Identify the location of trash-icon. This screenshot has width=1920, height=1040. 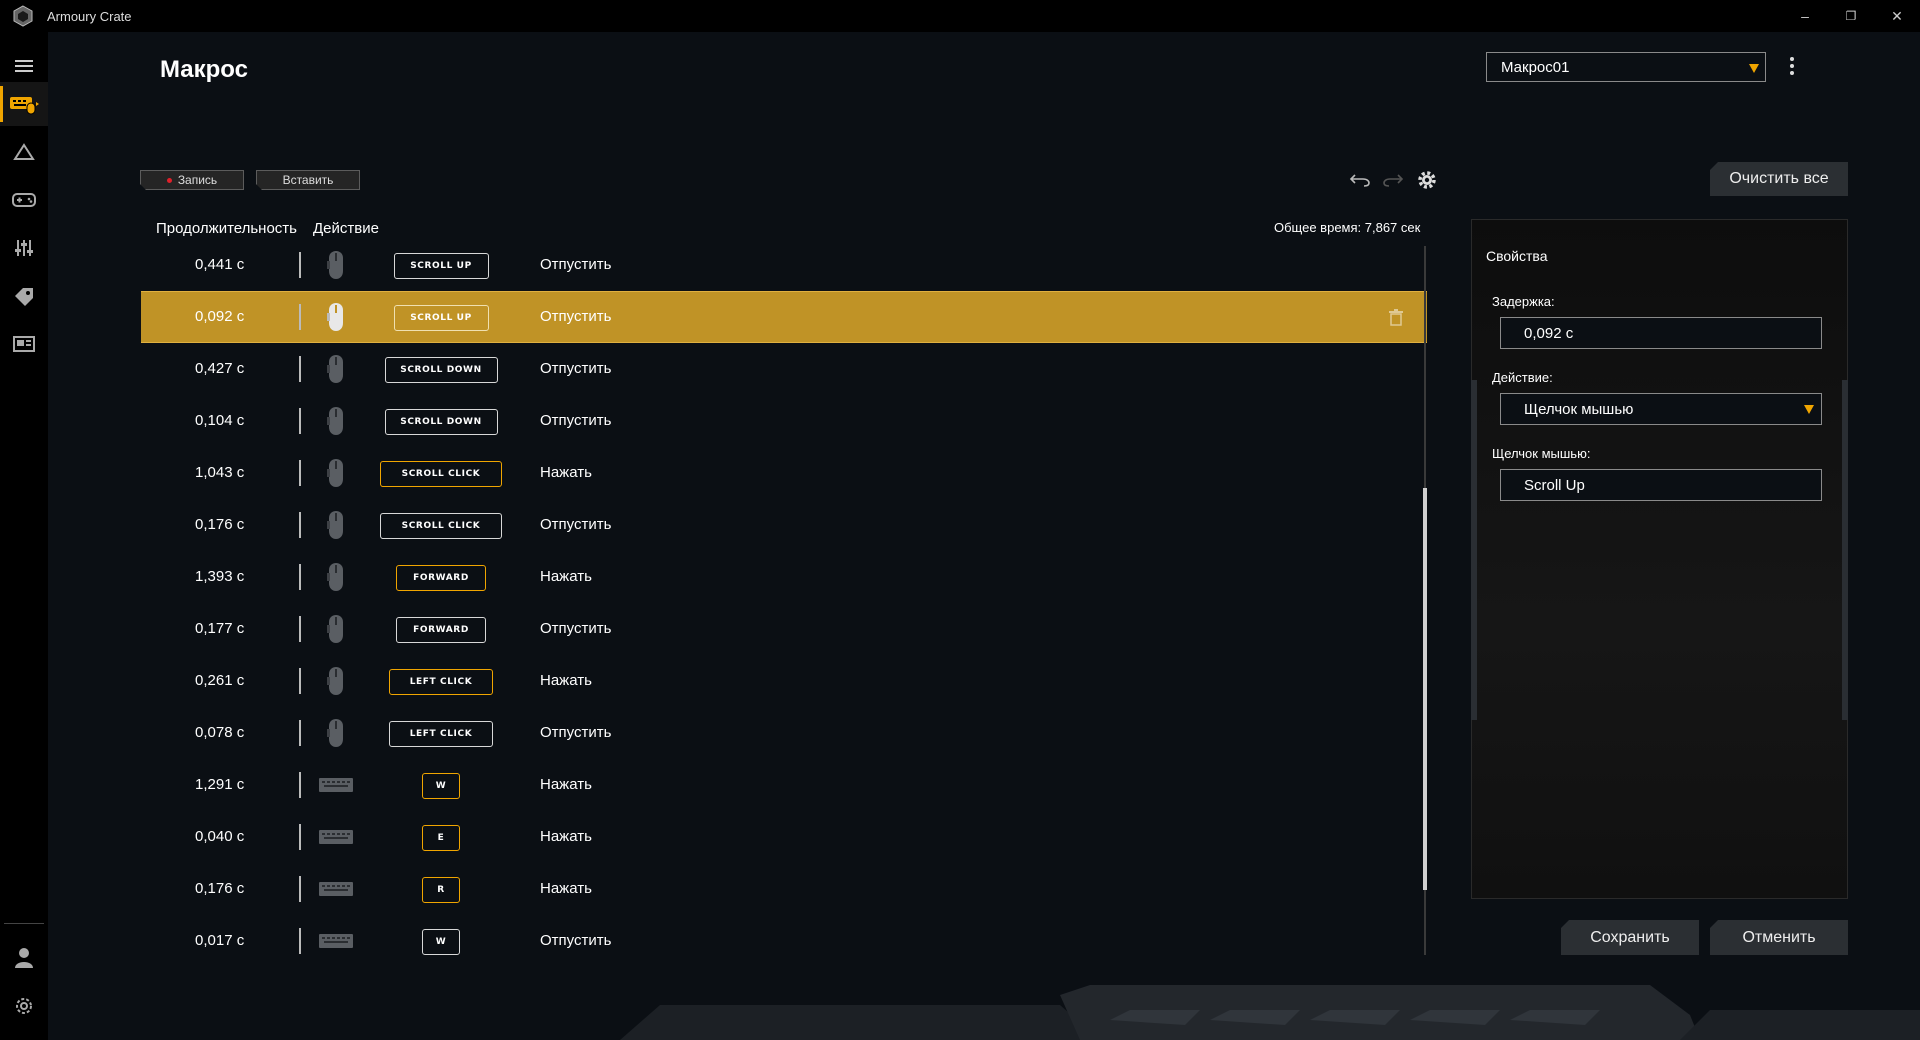
(1396, 317).